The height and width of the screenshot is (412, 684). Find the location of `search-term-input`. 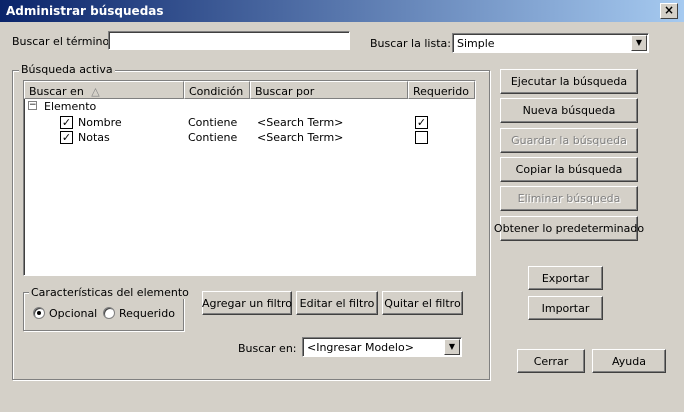

search-term-input is located at coordinates (229, 40).